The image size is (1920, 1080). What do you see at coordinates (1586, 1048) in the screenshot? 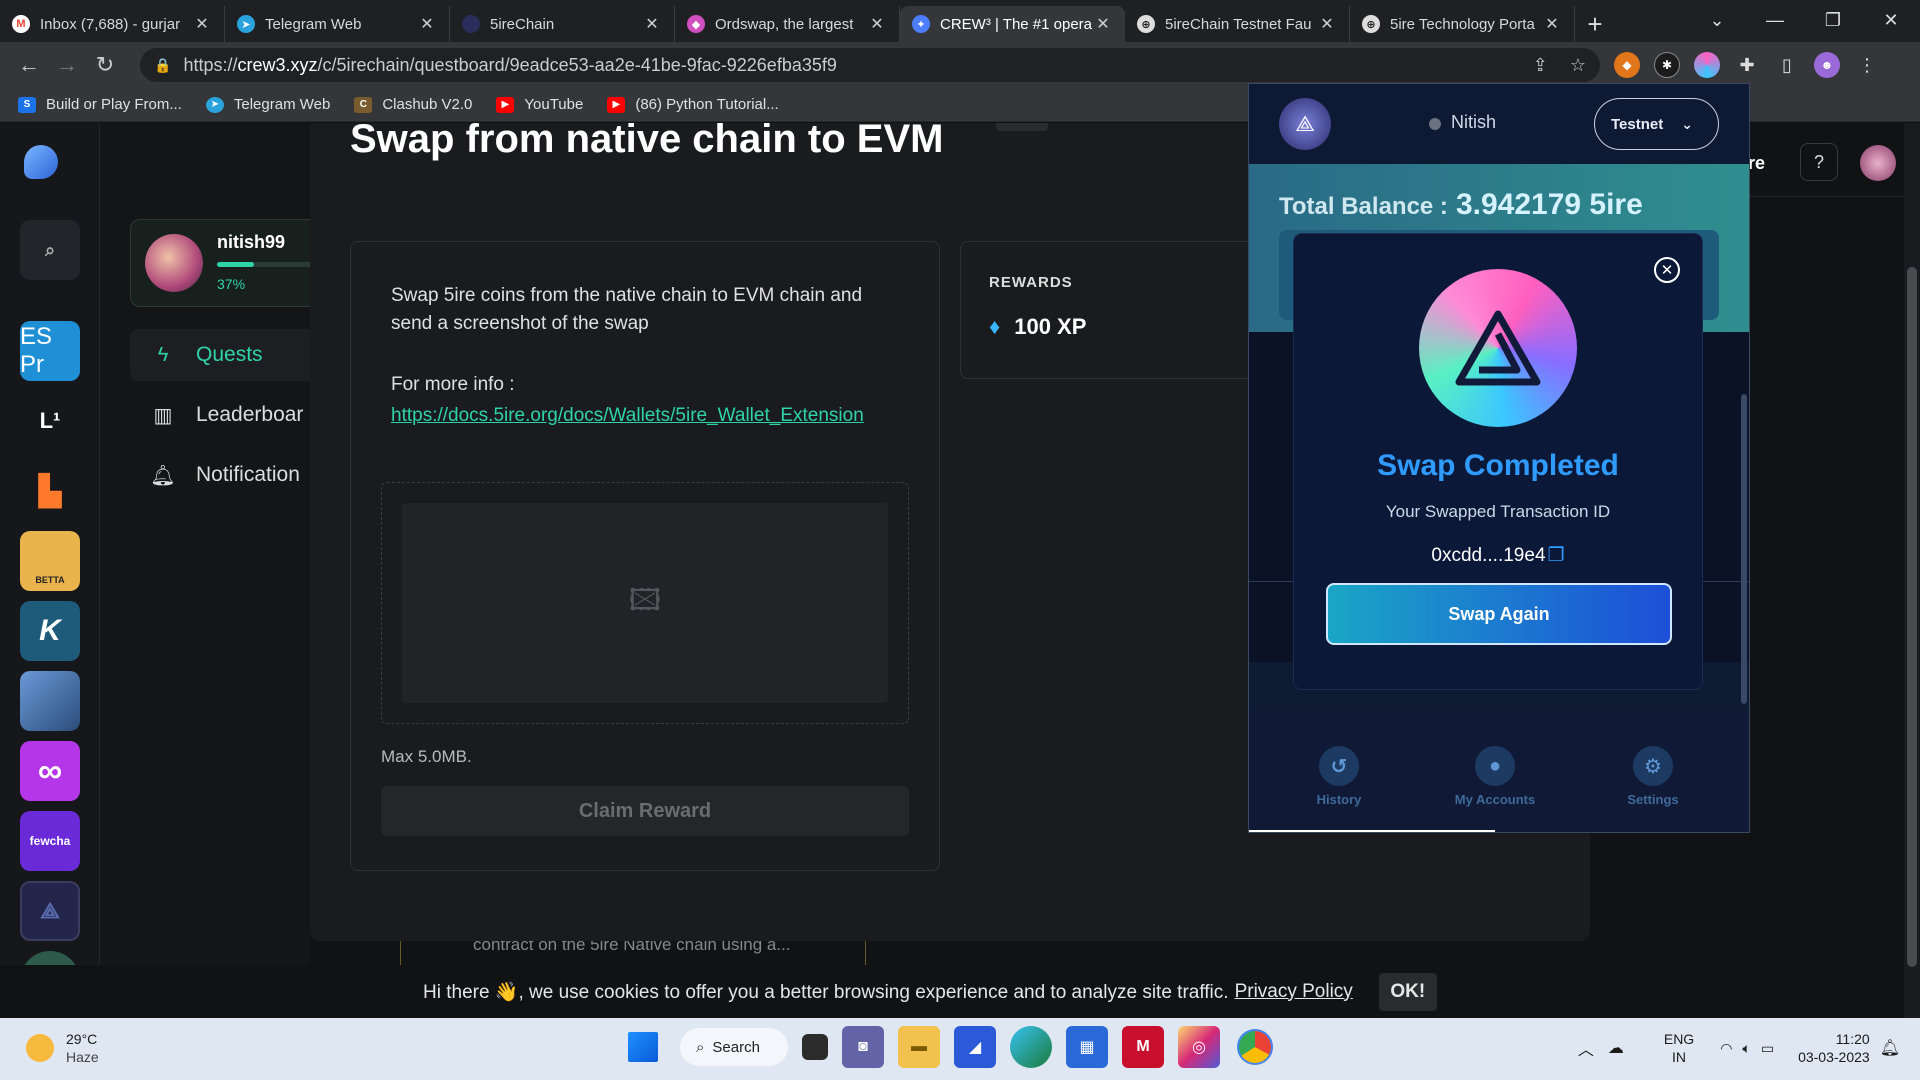
I see `chevron-up-icon: ︿` at bounding box center [1586, 1048].